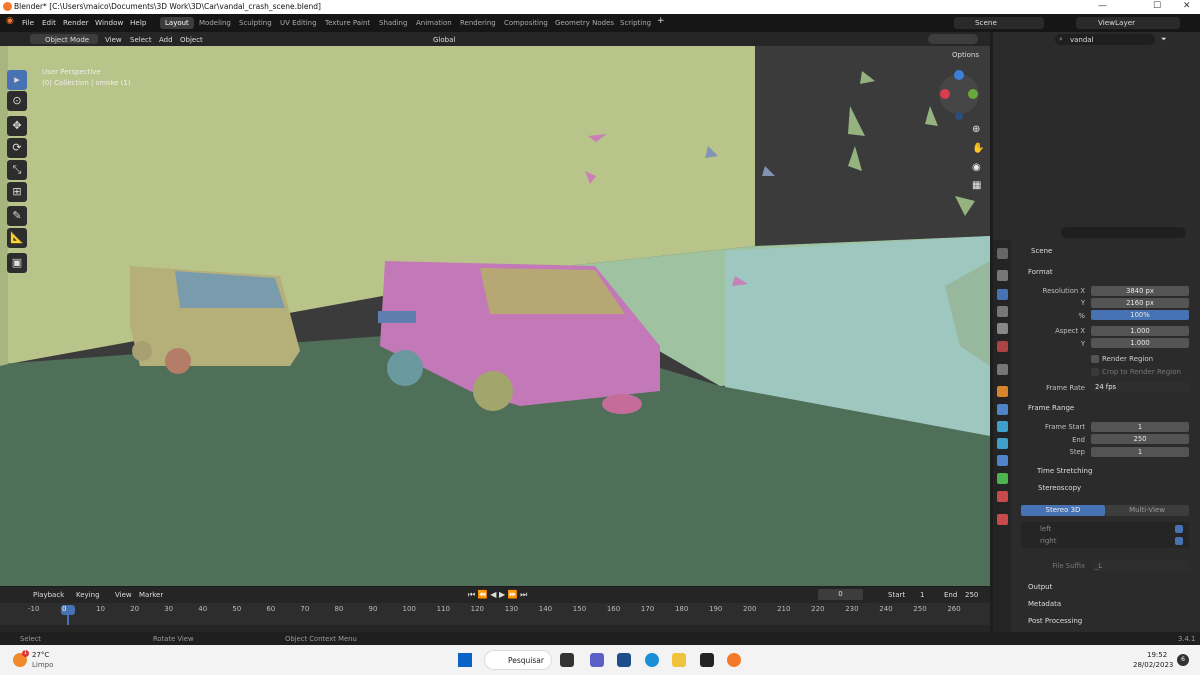 The image size is (1200, 675). I want to click on timeline-start-field: 1, so click(922, 595).